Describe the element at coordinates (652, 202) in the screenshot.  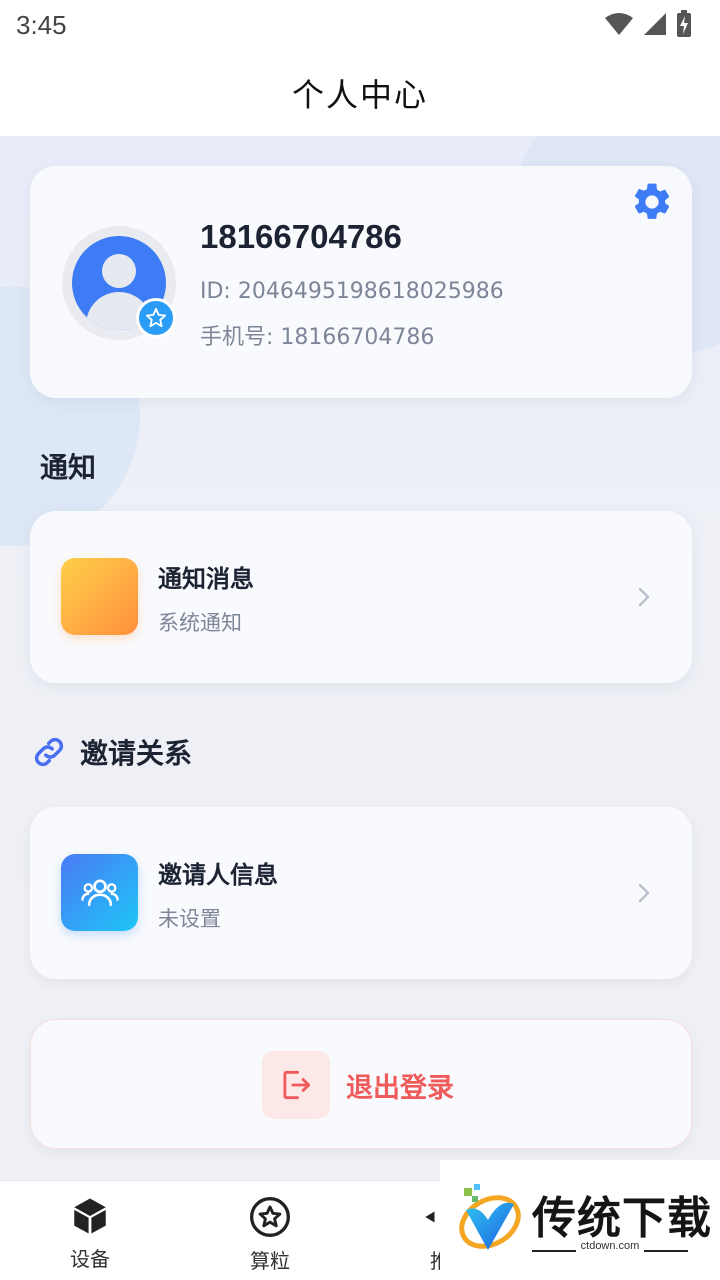
I see `gear-icon` at that location.